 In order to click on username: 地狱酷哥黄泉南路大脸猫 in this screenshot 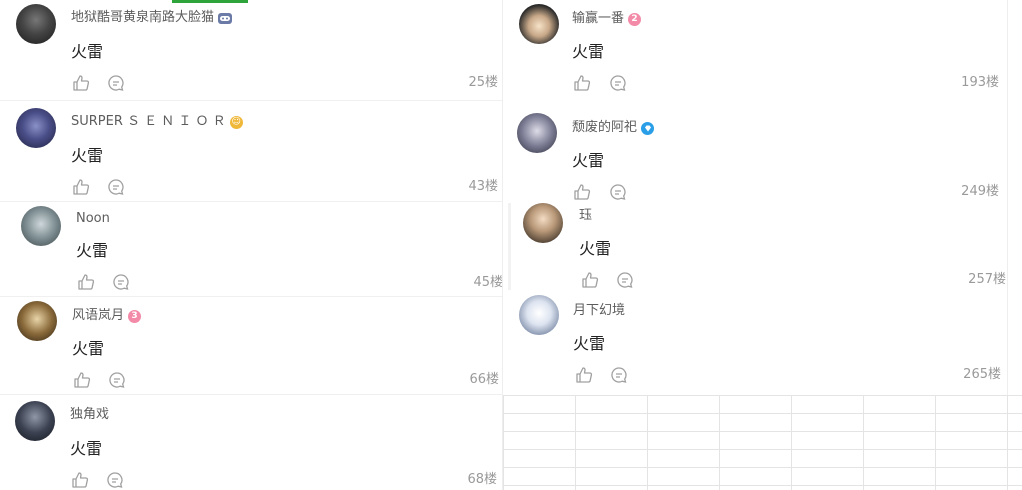, I will do `click(152, 18)`.